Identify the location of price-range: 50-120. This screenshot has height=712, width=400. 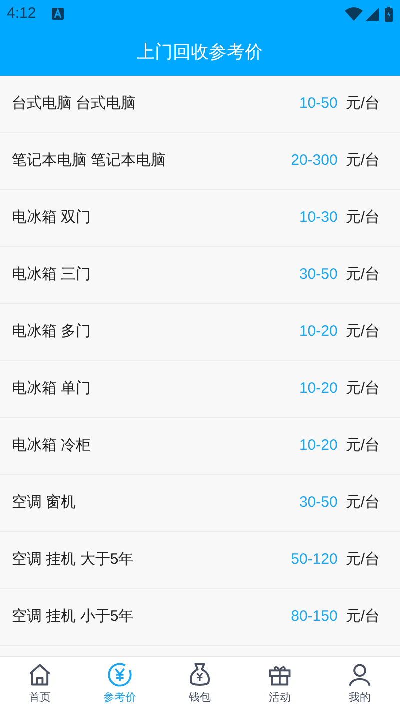
(314, 560).